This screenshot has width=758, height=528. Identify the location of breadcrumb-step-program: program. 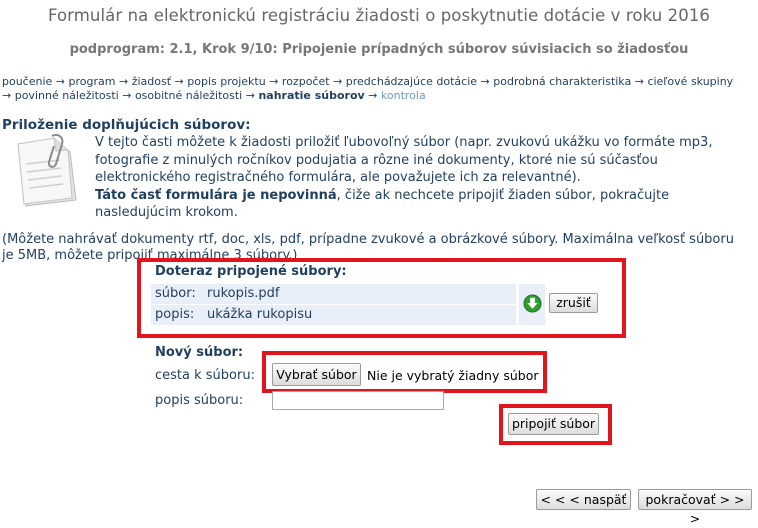
(92, 81).